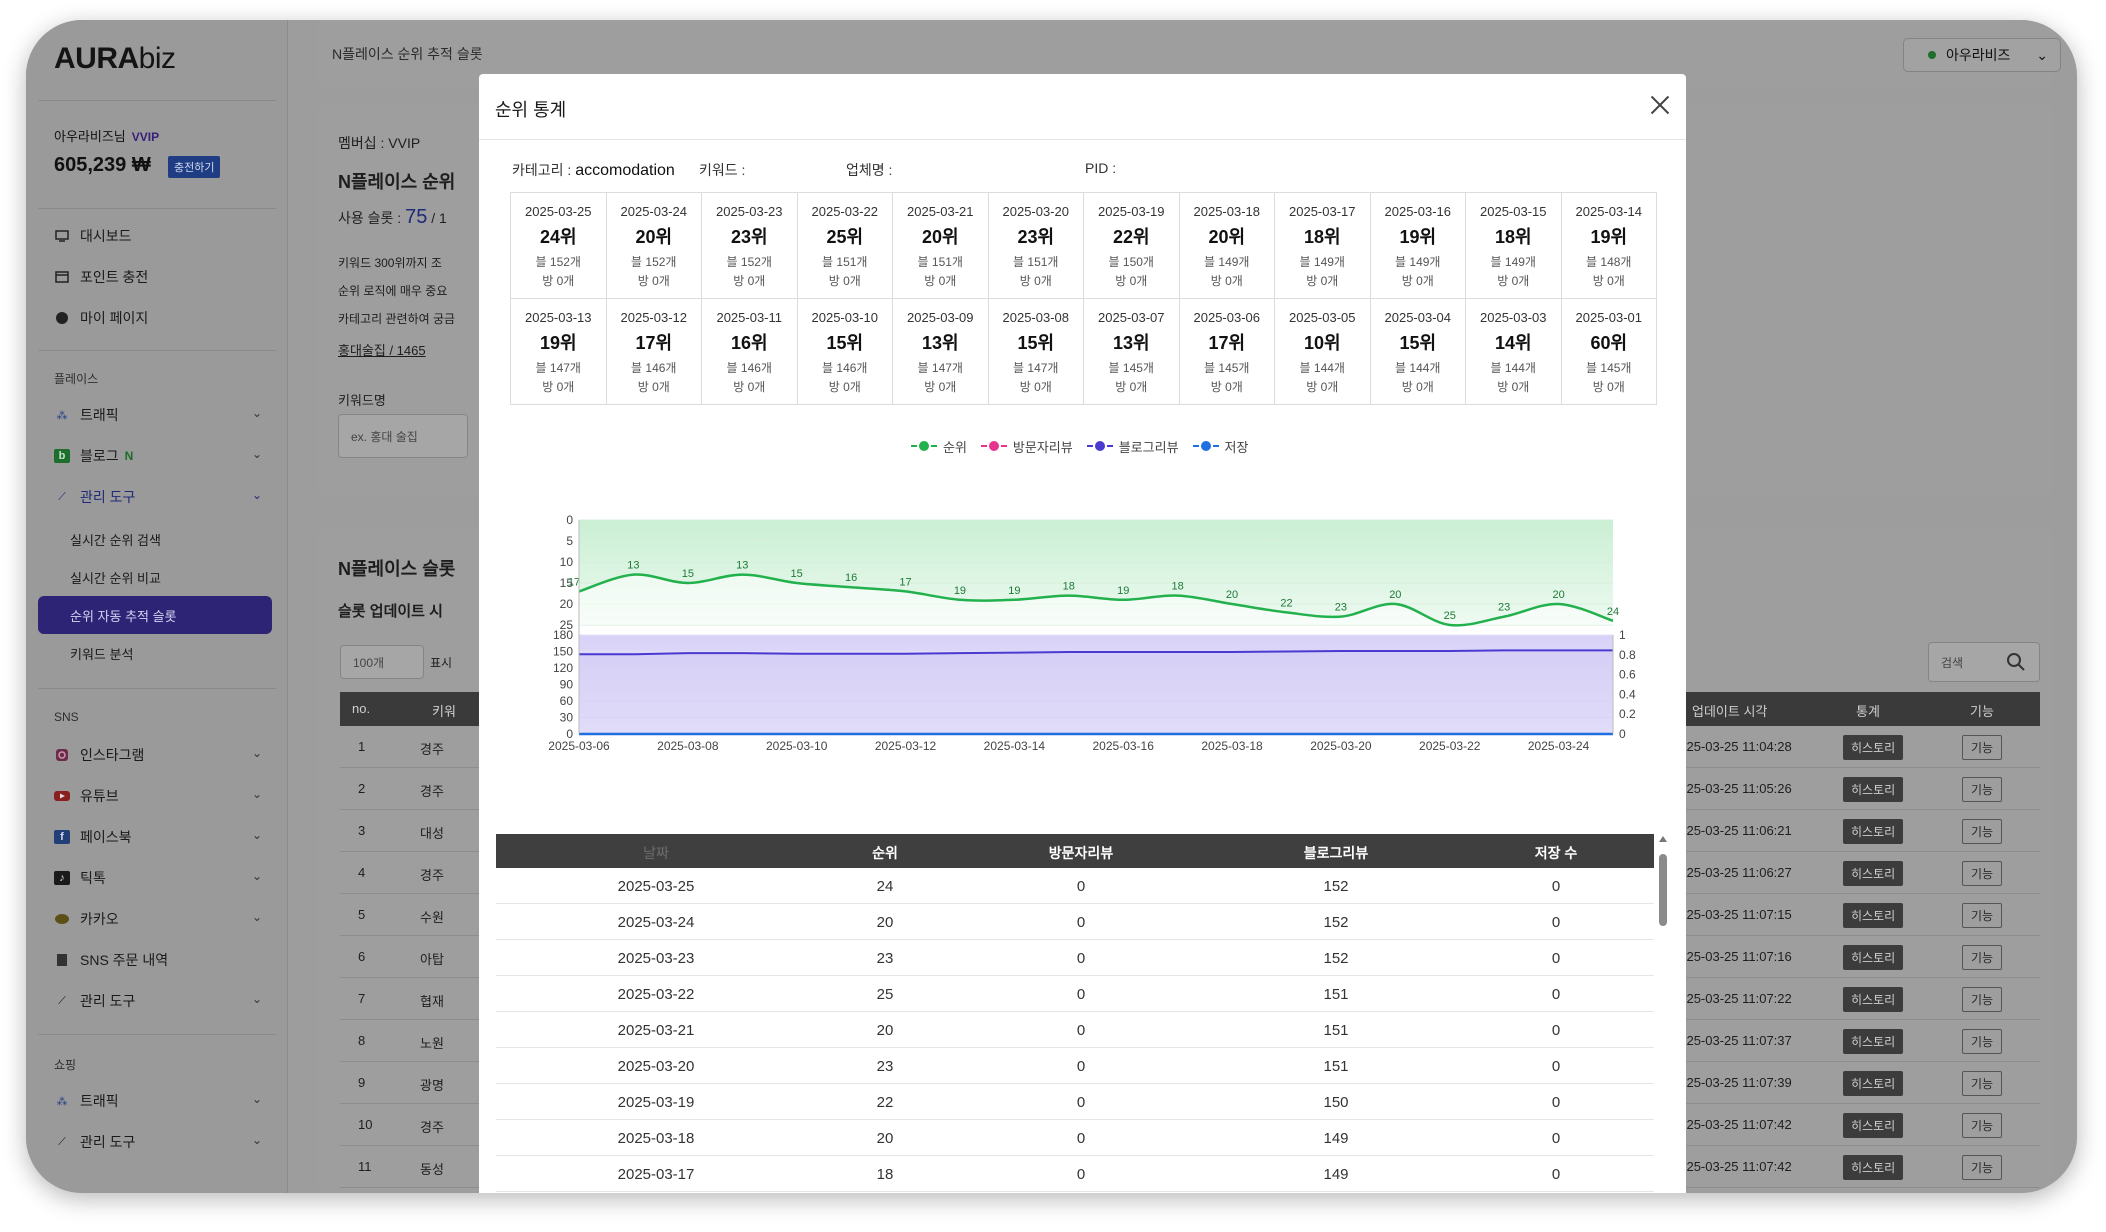 Image resolution: width=2106 pixels, height=1232 pixels. I want to click on sidebar-item-instagram: 인스타그램 ⌄, so click(162, 755).